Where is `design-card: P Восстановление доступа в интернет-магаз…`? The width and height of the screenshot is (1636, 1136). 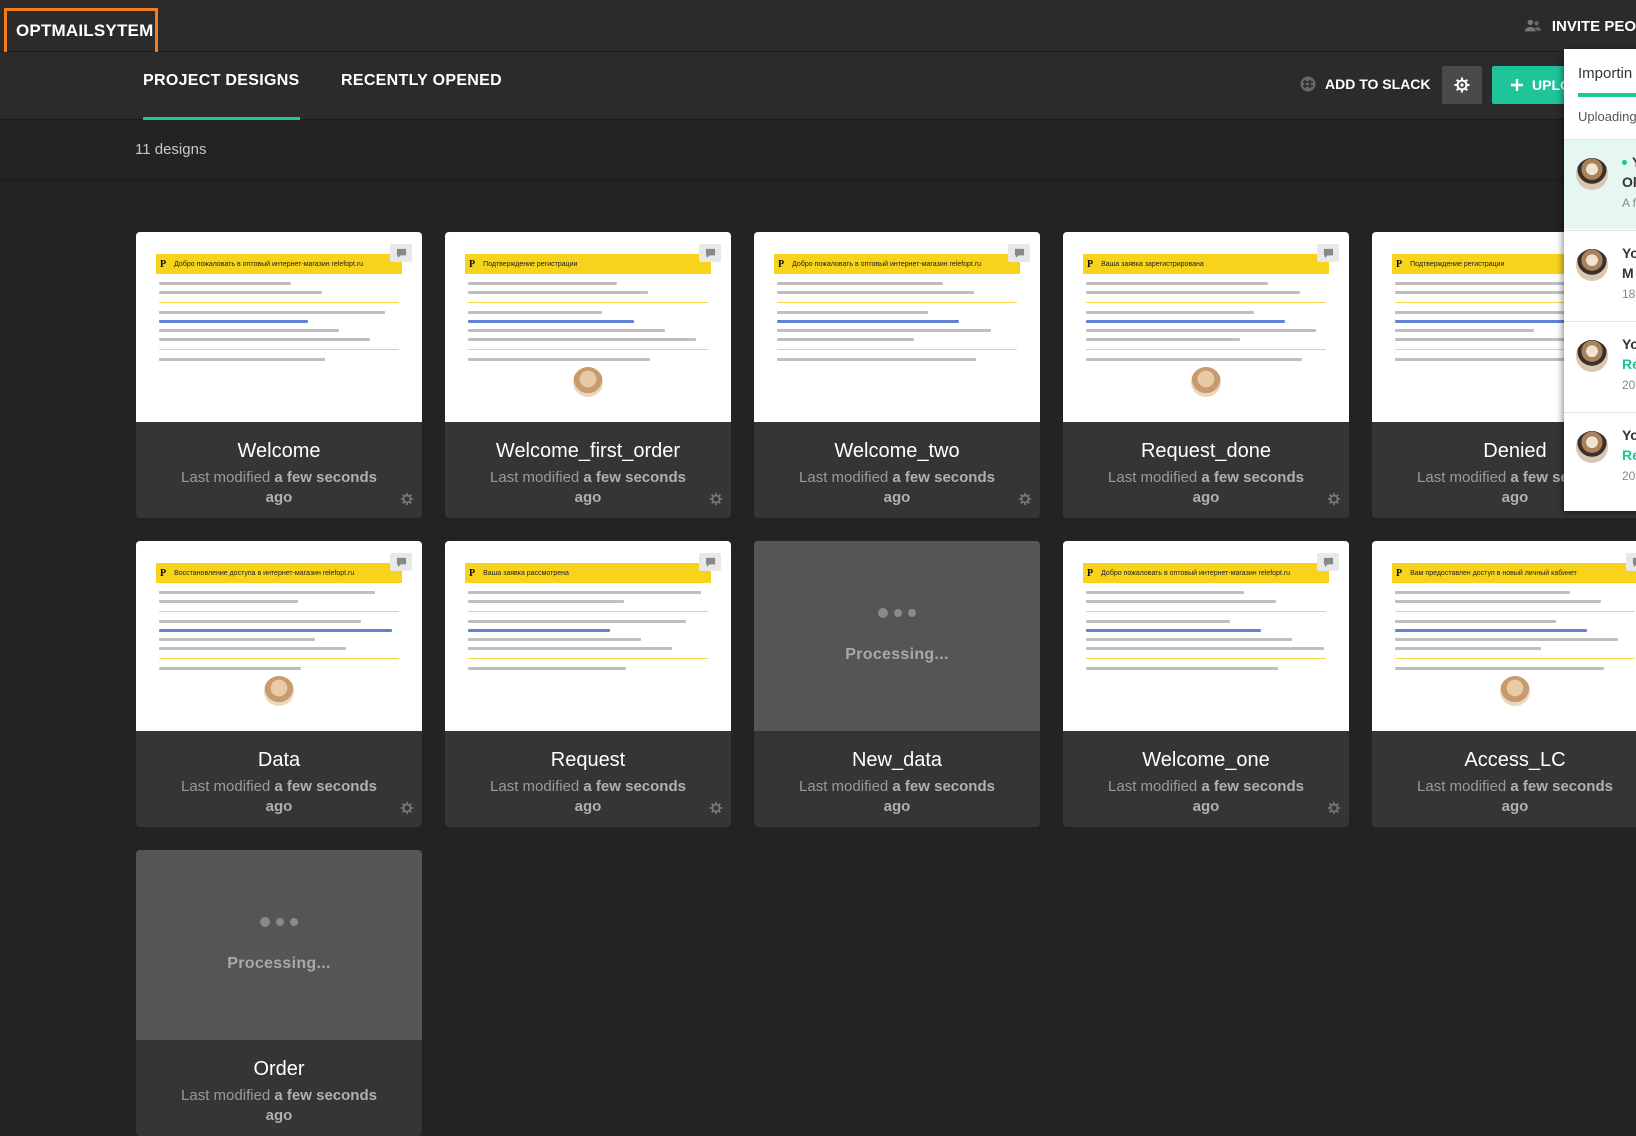 design-card: P Восстановление доступа в интернет-магаз… is located at coordinates (279, 684).